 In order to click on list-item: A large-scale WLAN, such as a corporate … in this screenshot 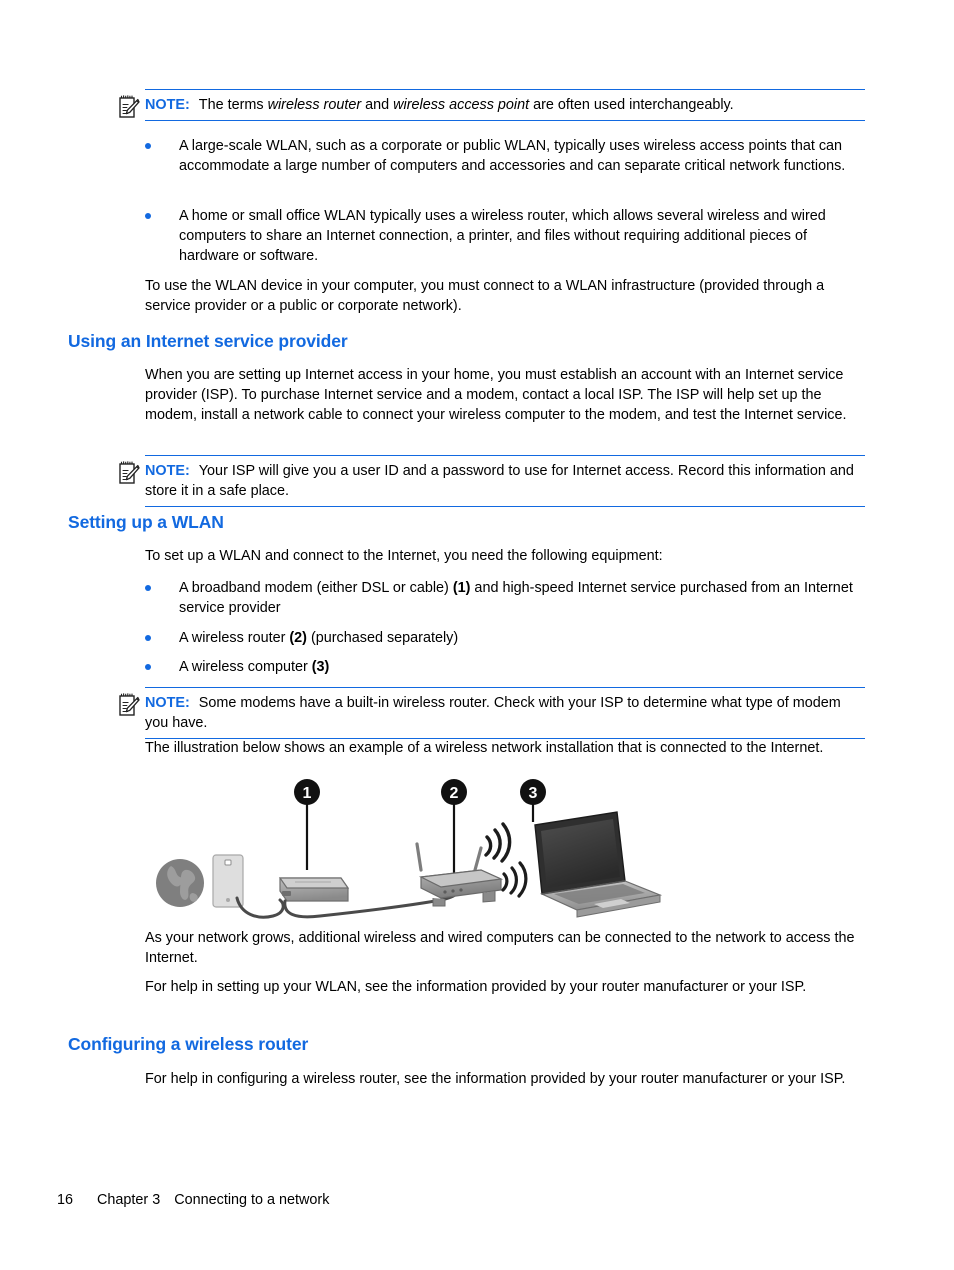, I will do `click(504, 156)`.